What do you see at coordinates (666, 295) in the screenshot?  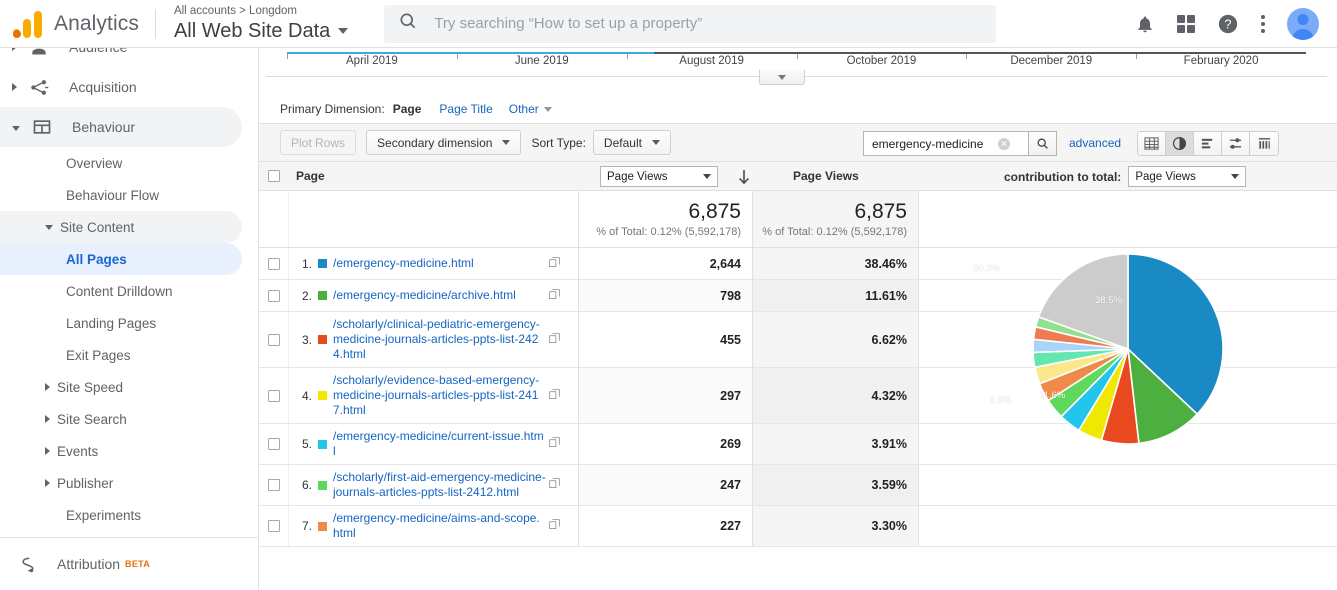 I see `row-pageviews-cell: 798` at bounding box center [666, 295].